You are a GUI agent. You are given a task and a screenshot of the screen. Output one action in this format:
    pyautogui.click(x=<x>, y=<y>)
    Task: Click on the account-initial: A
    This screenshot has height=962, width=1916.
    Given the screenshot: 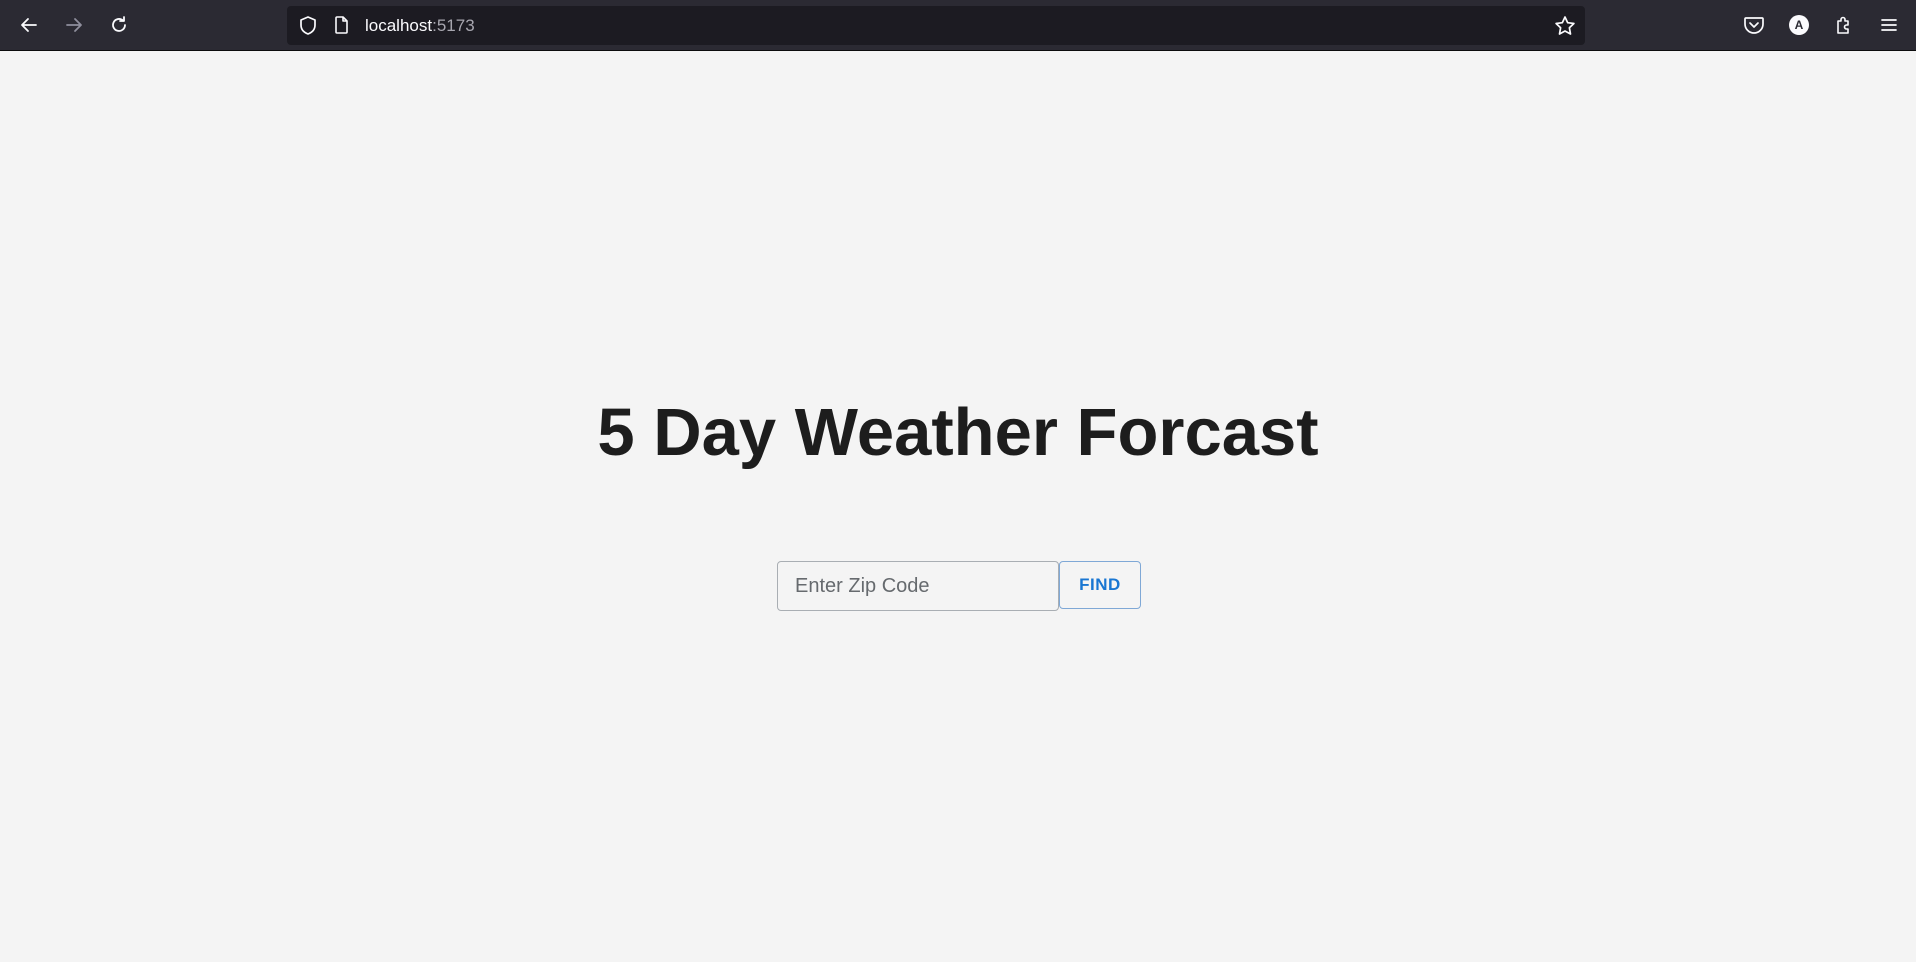 What is the action you would take?
    pyautogui.click(x=1799, y=25)
    